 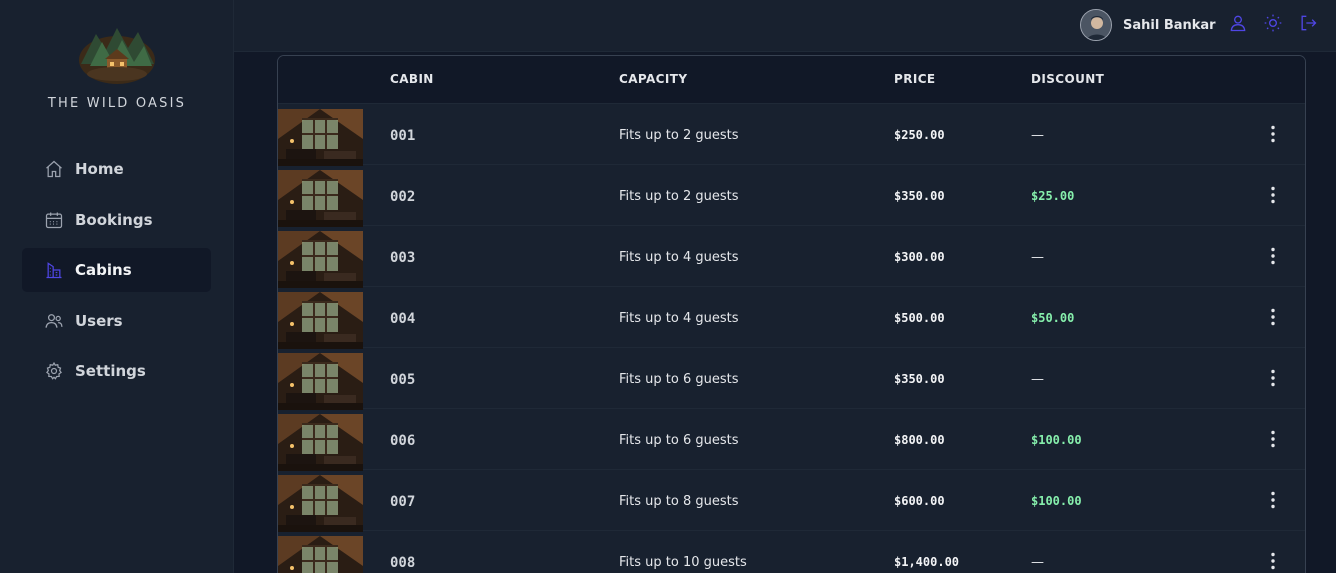 What do you see at coordinates (54, 370) in the screenshot?
I see `gear-icon` at bounding box center [54, 370].